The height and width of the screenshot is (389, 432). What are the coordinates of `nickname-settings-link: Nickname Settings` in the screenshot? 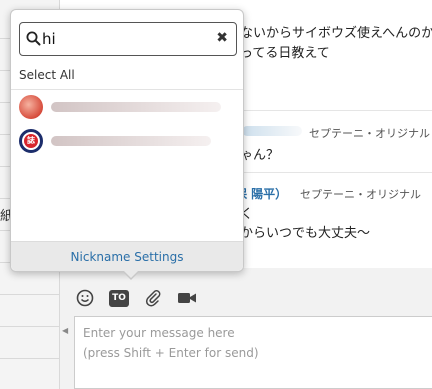 It's located at (127, 257).